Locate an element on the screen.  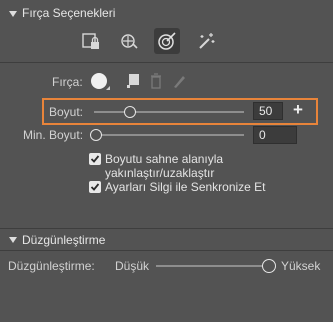
smoothing-label: Düzgünleştirme: is located at coordinates (51, 266).